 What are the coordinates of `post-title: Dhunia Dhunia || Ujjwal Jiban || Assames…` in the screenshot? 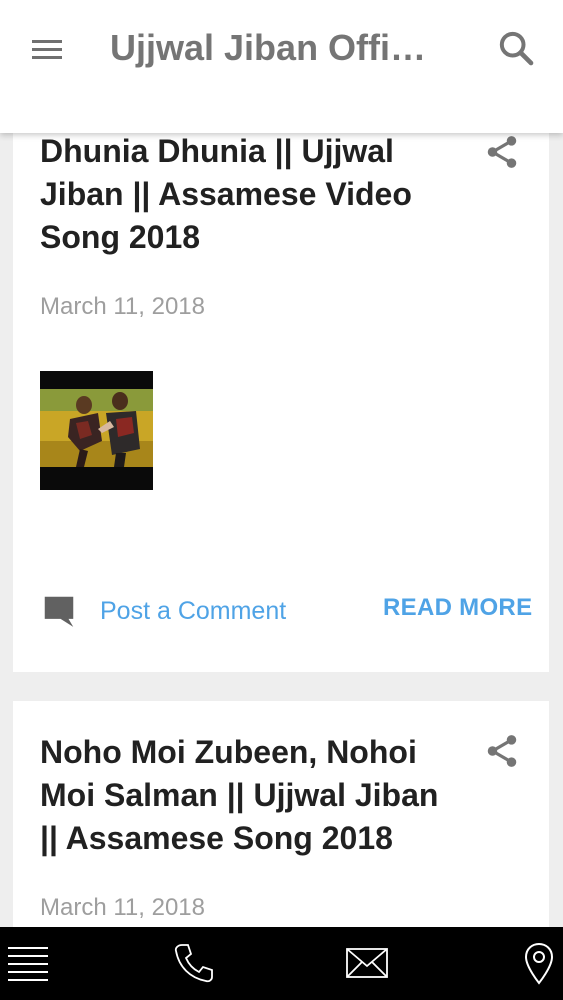 It's located at (250, 194).